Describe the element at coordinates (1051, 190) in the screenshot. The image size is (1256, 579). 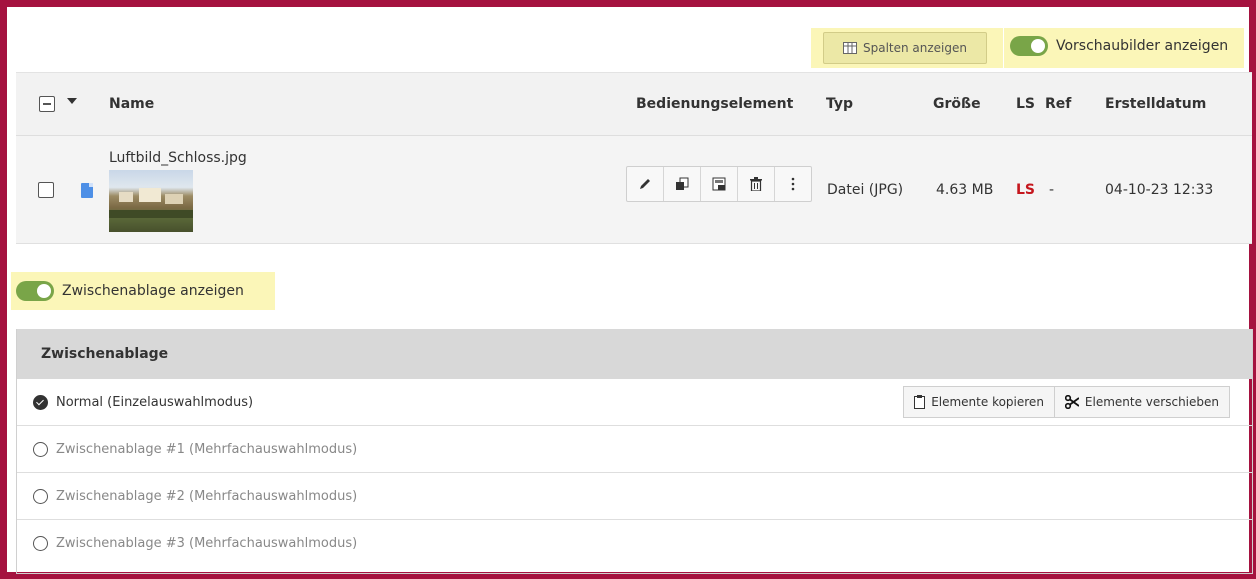
I see `ref-count: -` at that location.